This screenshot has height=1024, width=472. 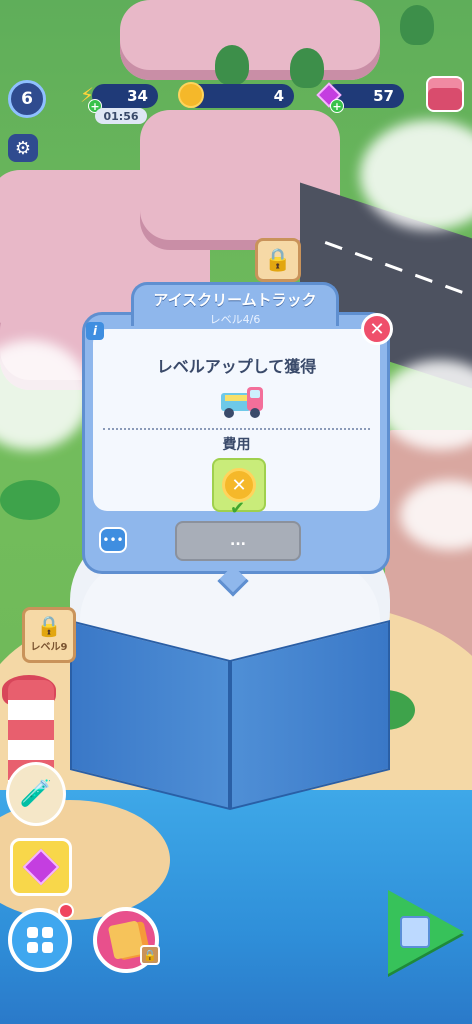 I want to click on pink-cliff, so click(x=250, y=40).